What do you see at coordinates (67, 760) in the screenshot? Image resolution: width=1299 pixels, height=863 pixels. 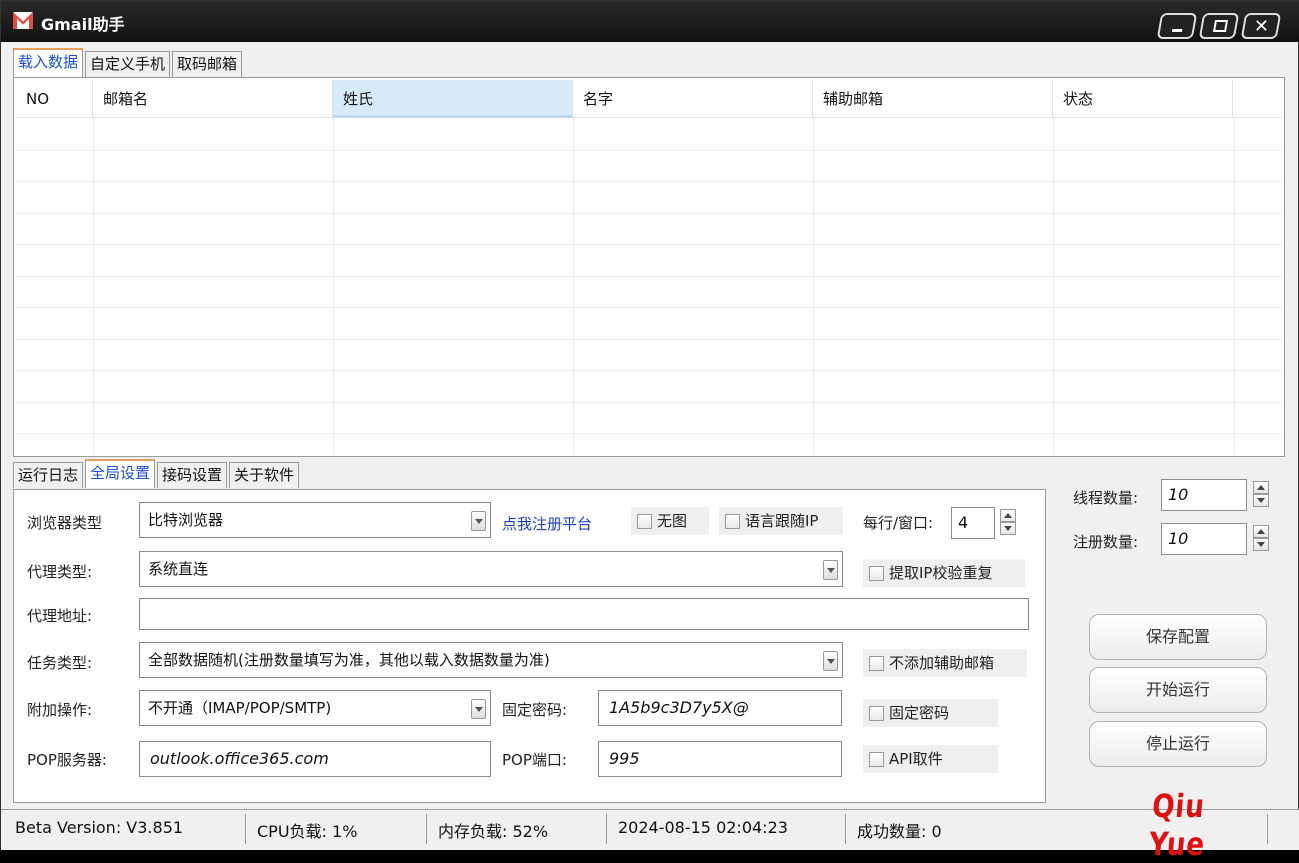 I see `pop-server-label: POP服务器:` at bounding box center [67, 760].